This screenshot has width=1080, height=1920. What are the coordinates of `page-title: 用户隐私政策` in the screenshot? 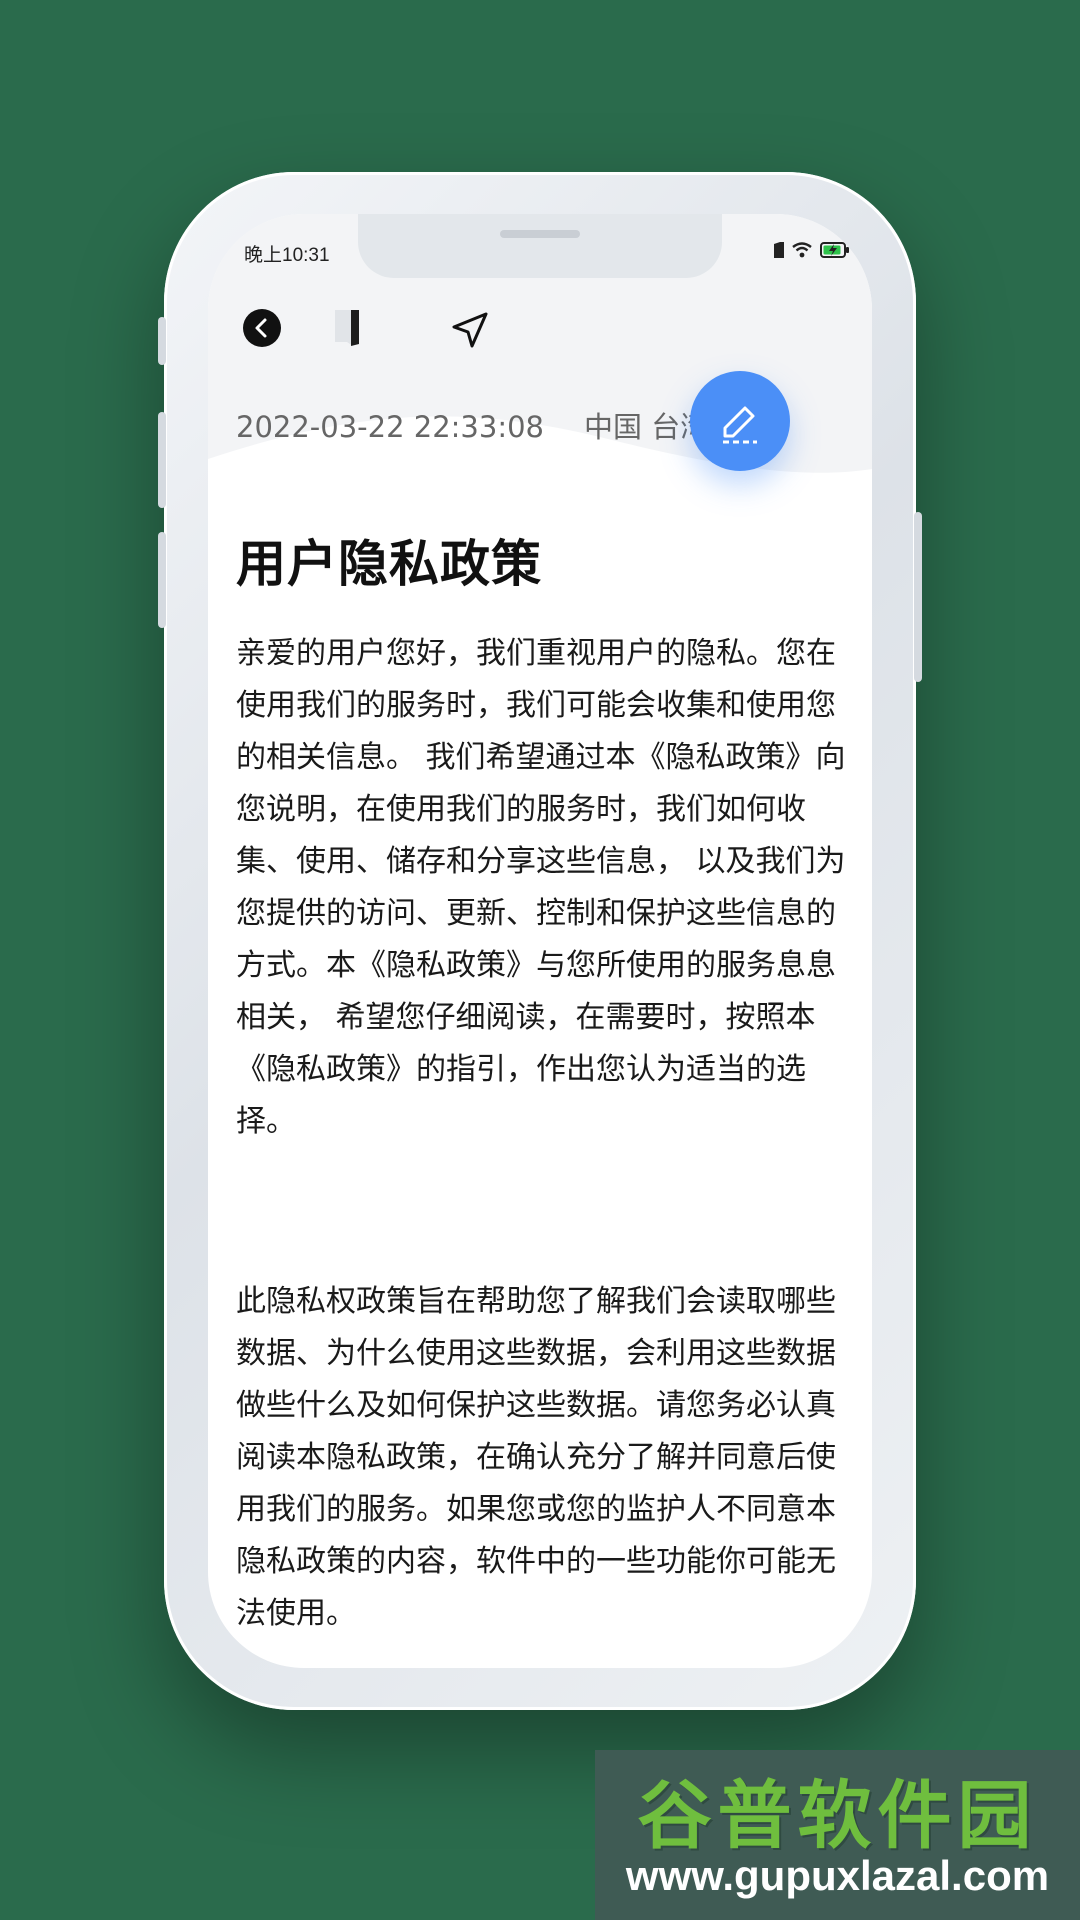 It's located at (389, 564).